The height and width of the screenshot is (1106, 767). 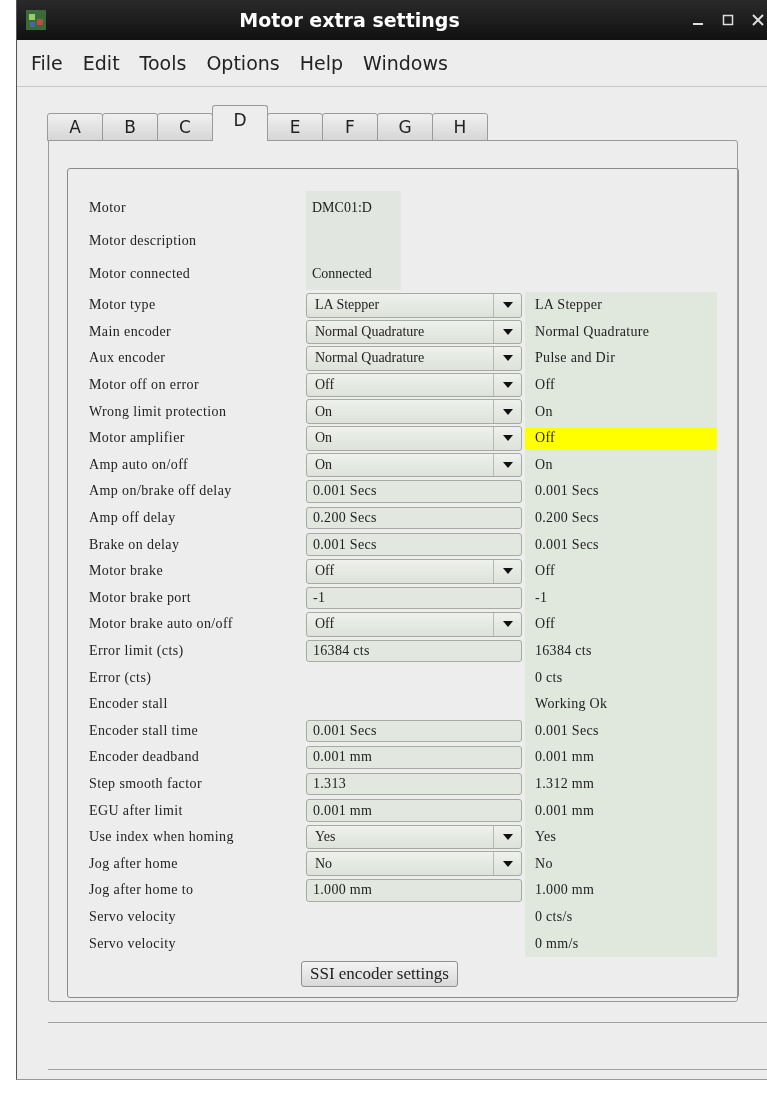 I want to click on field-label: Motor amplifier, so click(x=137, y=438).